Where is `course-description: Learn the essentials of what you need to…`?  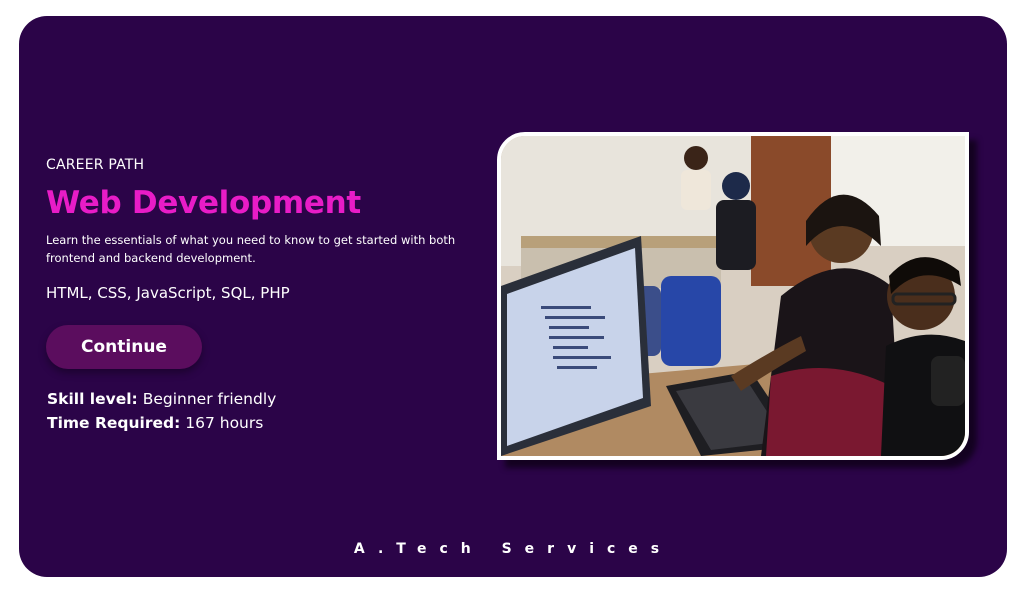 course-description: Learn the essentials of what you need to… is located at coordinates (251, 249).